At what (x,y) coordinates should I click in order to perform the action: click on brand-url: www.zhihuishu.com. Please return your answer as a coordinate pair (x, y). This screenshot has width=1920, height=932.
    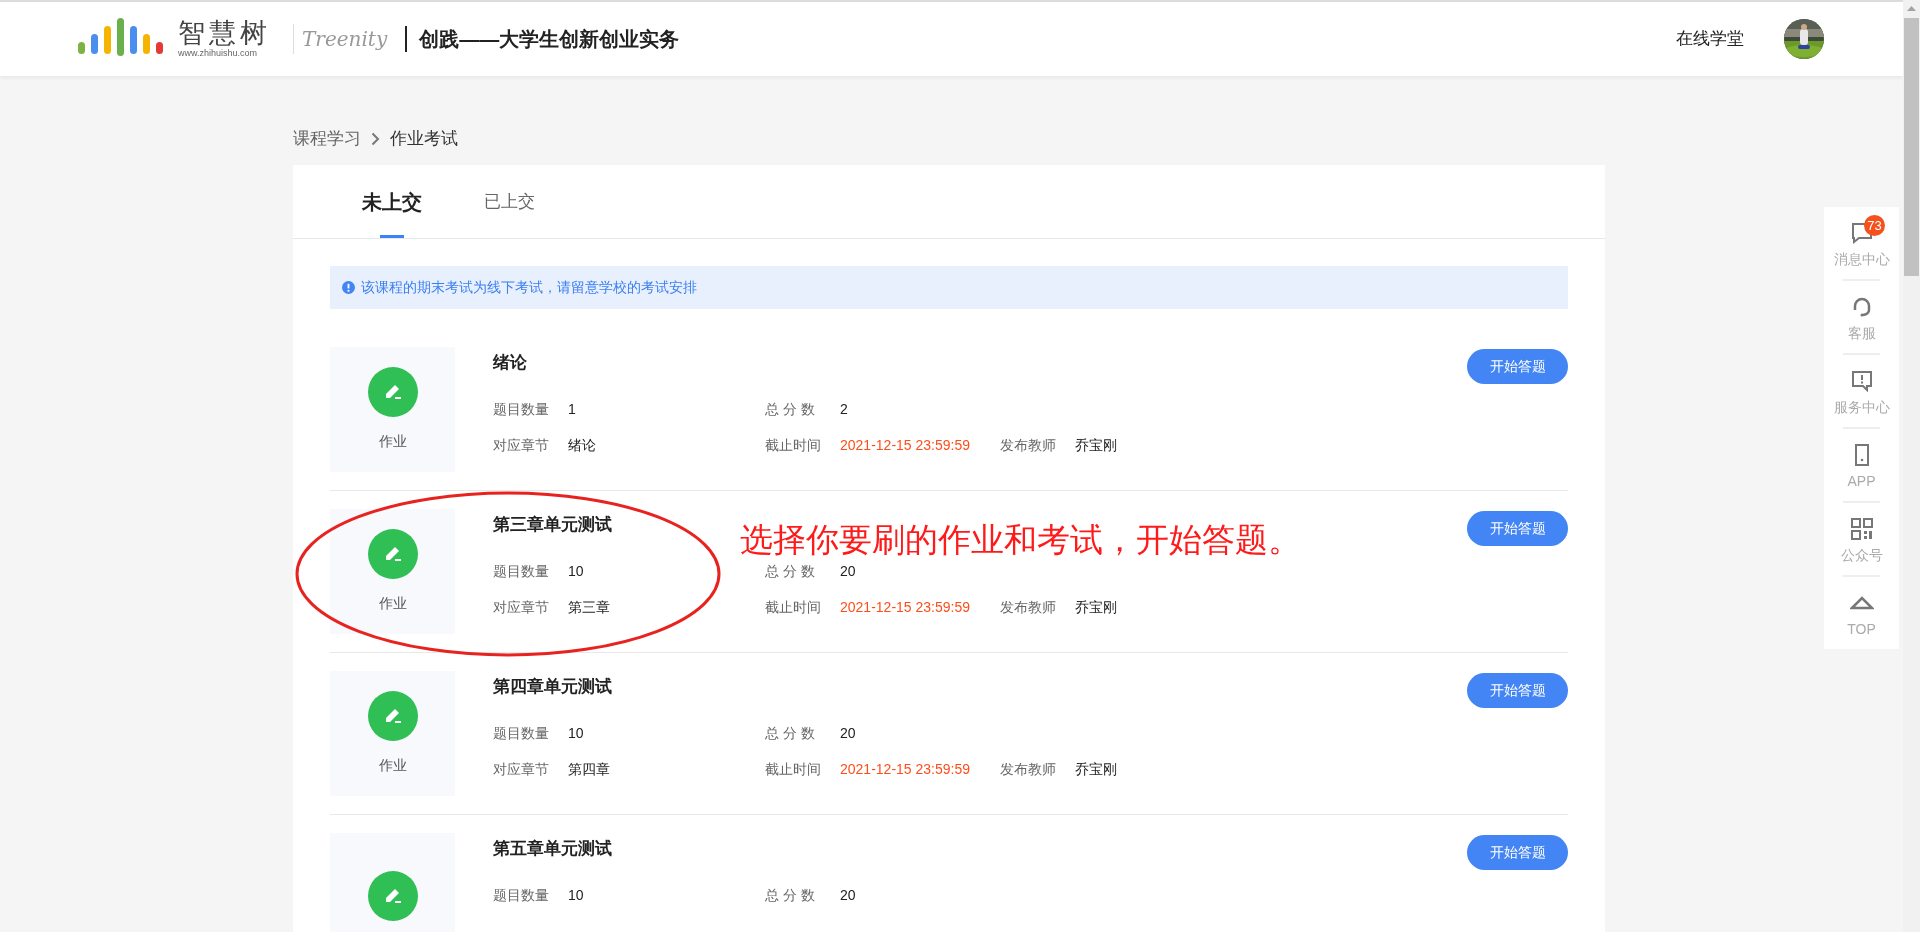
    Looking at the image, I should click on (218, 53).